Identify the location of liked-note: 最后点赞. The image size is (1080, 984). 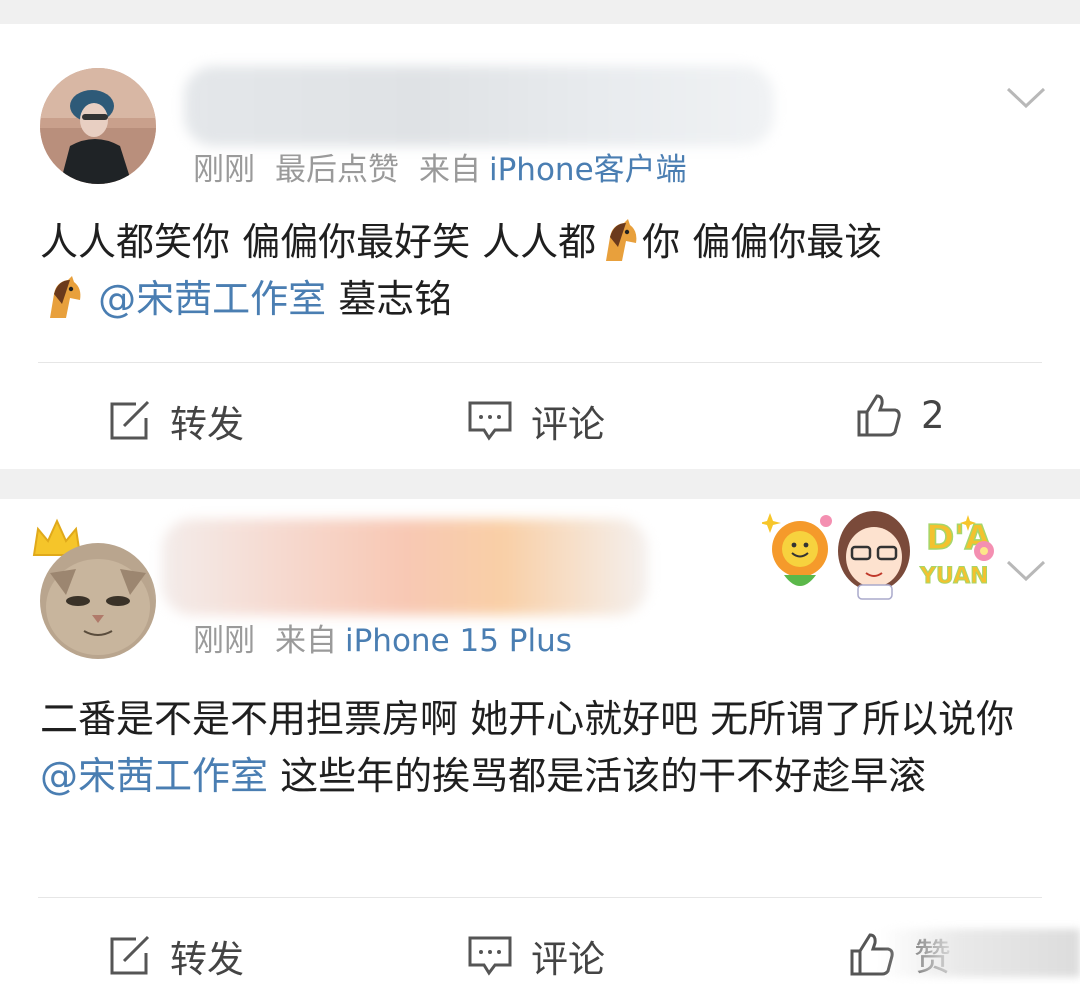
(337, 170).